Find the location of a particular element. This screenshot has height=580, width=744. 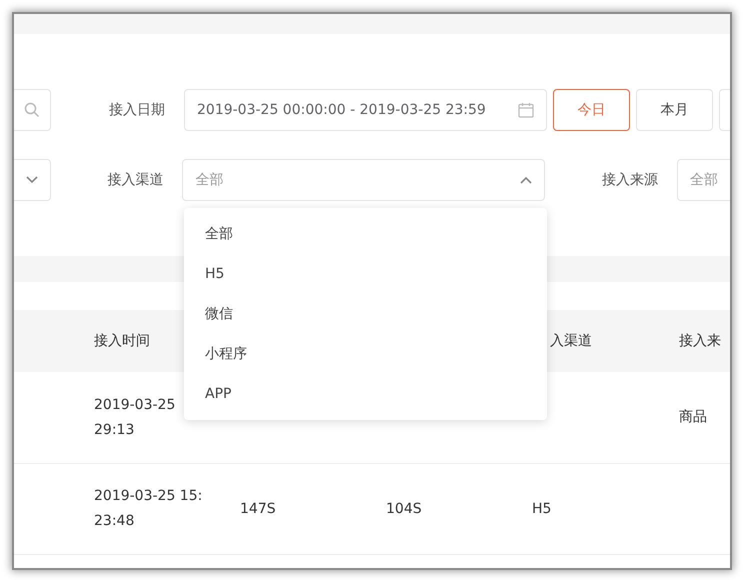

dropdown-option: 小程序 is located at coordinates (365, 354).